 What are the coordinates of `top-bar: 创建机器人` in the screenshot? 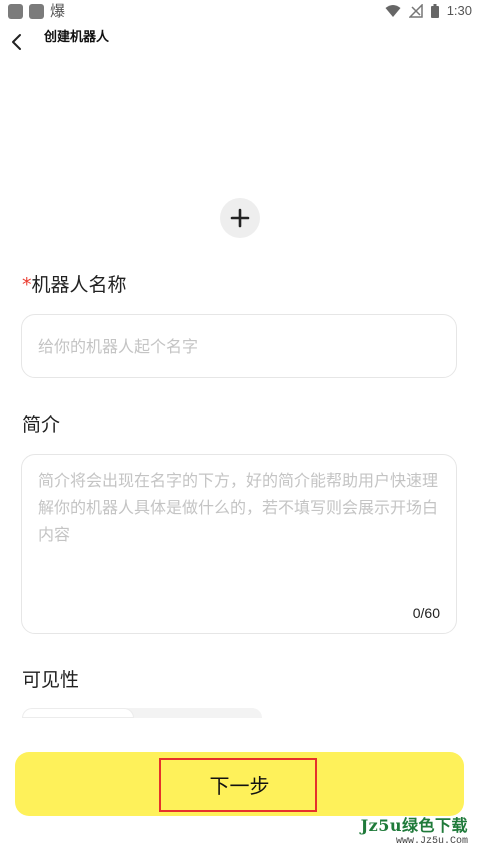 It's located at (240, 39).